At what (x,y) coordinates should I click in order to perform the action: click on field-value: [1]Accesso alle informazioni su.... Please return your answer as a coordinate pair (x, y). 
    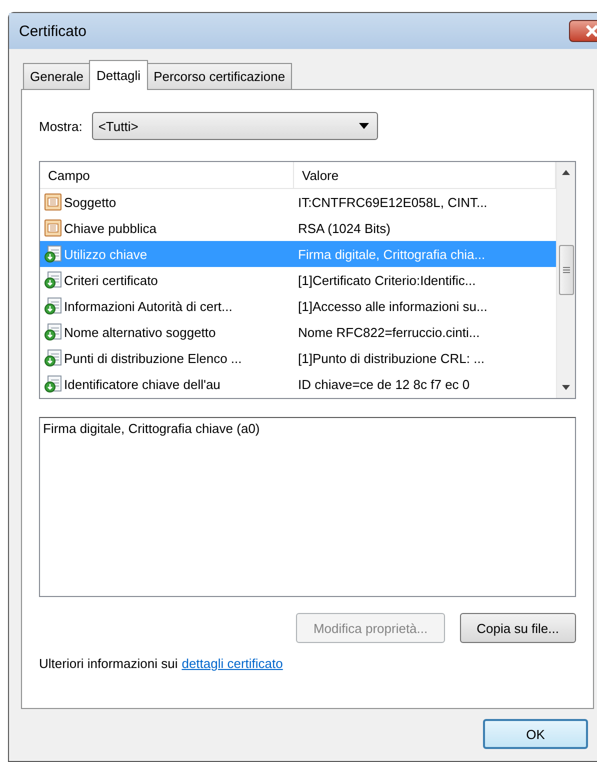
    Looking at the image, I should click on (393, 306).